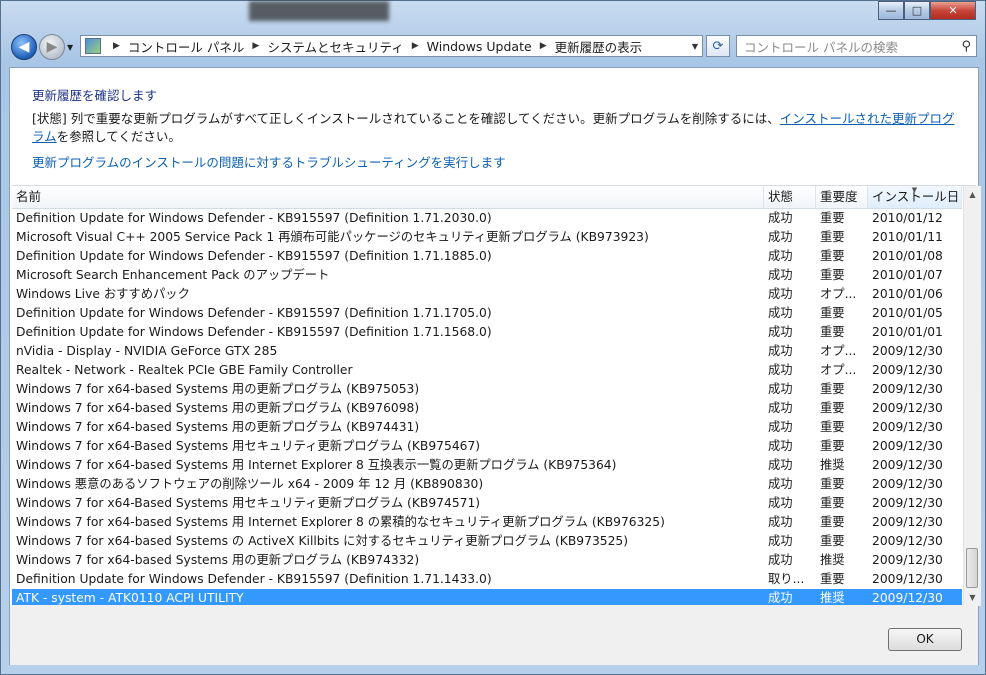 The height and width of the screenshot is (675, 986). I want to click on breadcrumb-update-history: 更新履歴の表示, so click(599, 46).